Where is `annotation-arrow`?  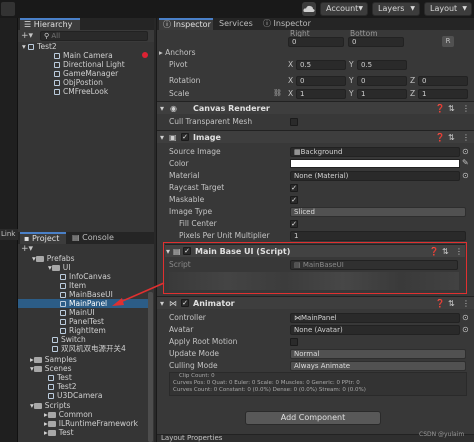
annotation-arrow is located at coordinates (138, 294).